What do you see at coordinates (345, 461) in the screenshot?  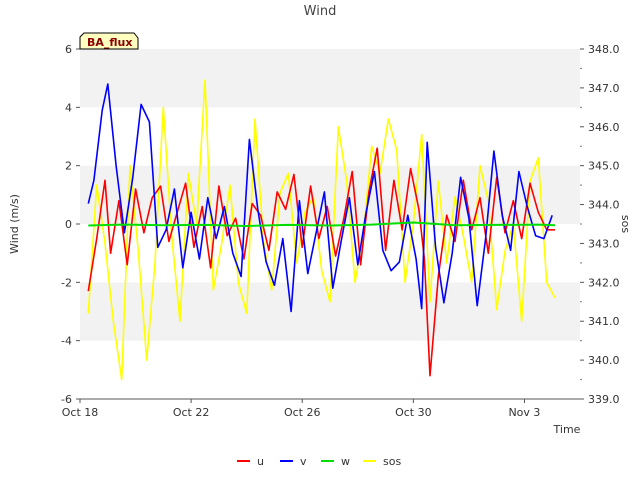 I see `legend-label-w: w` at bounding box center [345, 461].